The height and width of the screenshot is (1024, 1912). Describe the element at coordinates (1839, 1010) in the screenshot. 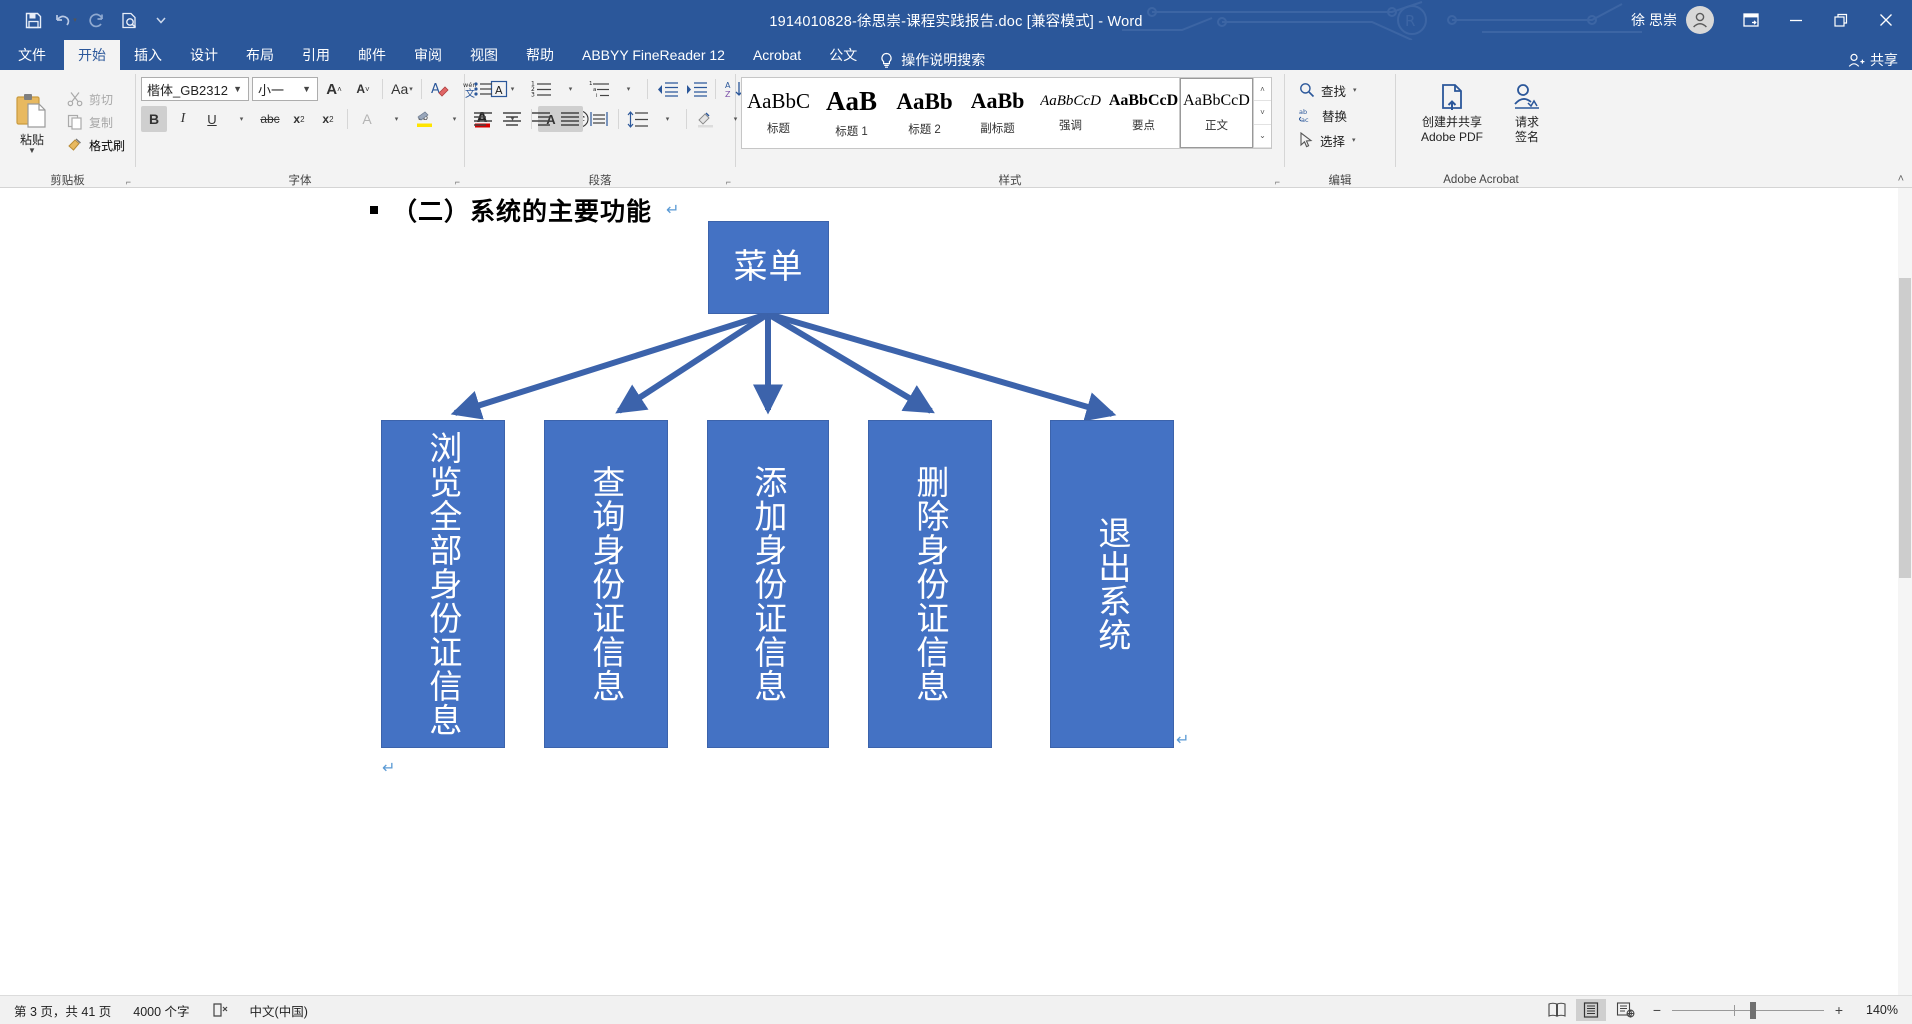

I see `zoom-in-button: +` at that location.